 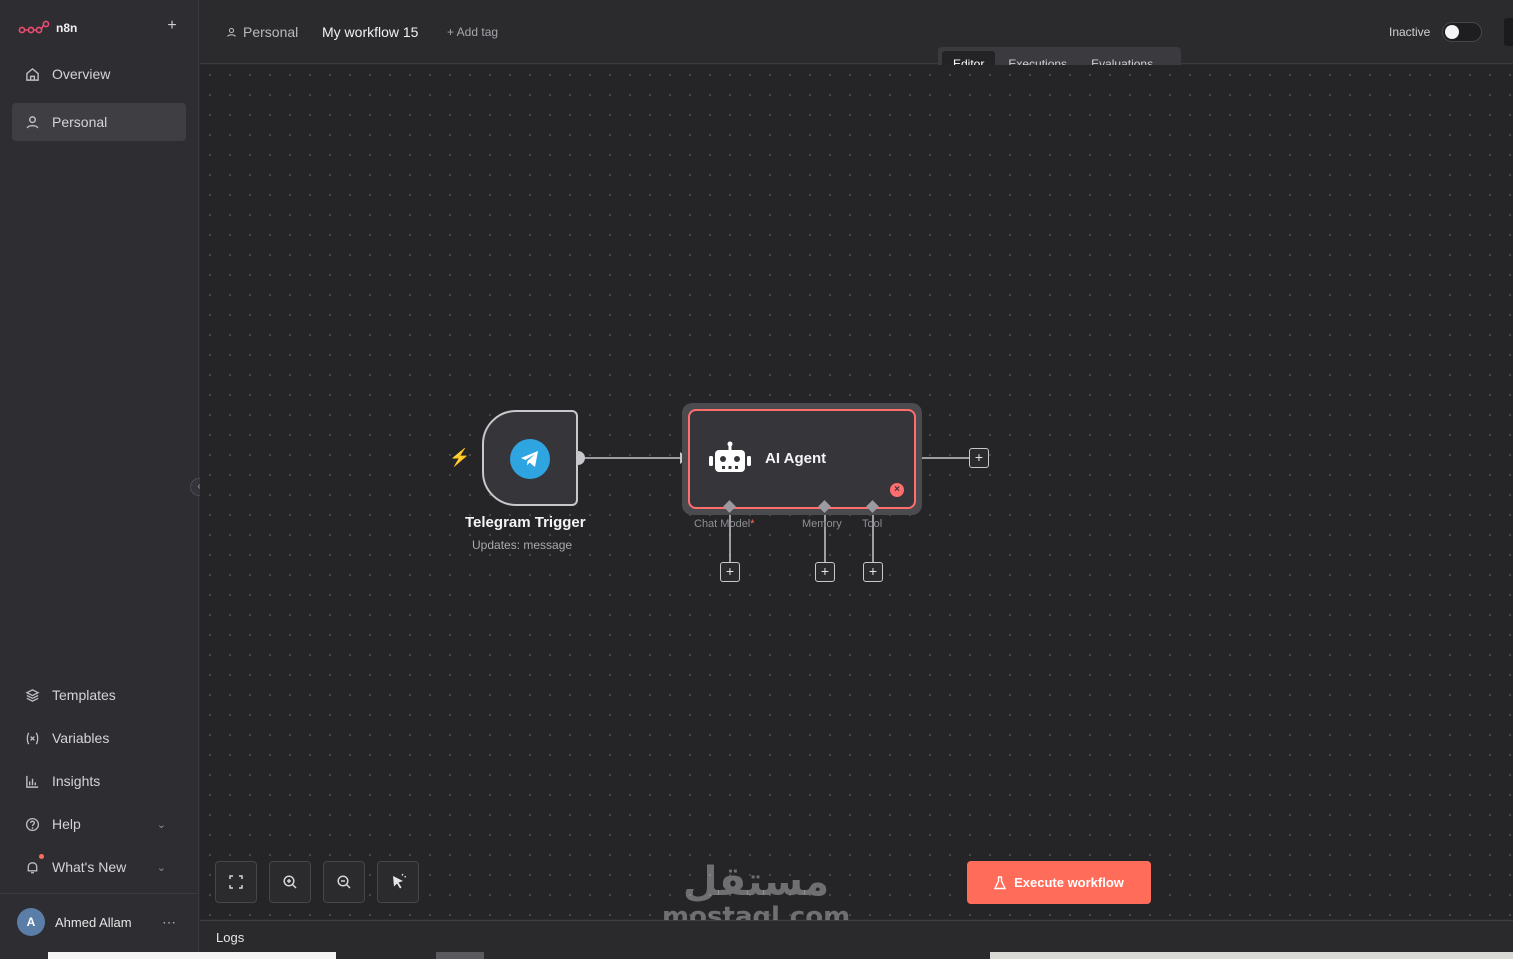 I want to click on flask-icon, so click(x=1000, y=882).